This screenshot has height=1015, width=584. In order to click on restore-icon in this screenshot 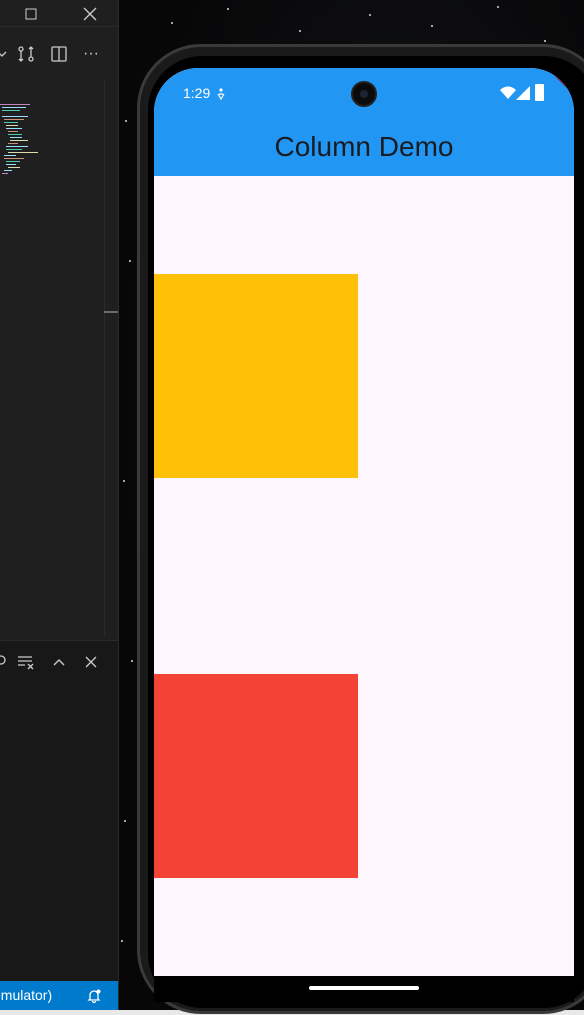, I will do `click(31, 13)`.